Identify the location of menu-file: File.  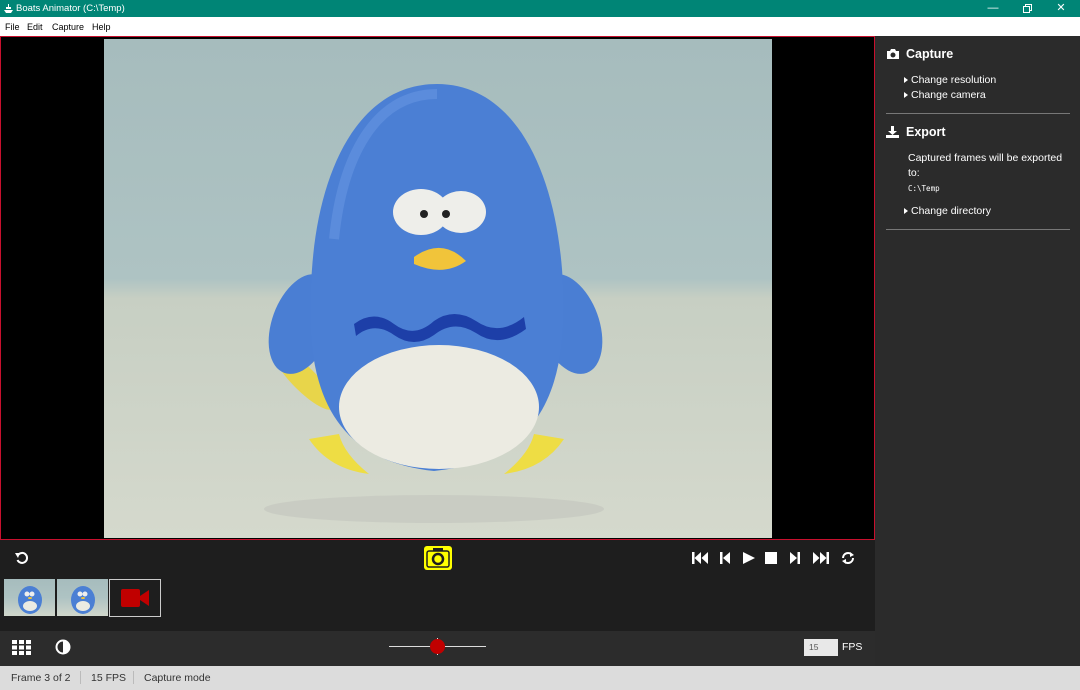
(12, 27).